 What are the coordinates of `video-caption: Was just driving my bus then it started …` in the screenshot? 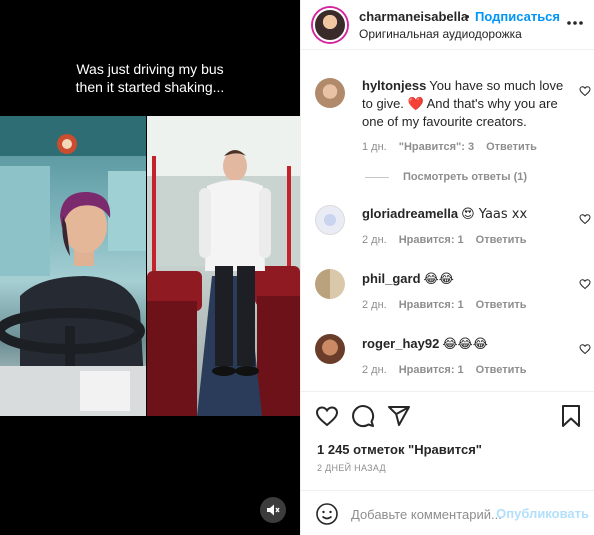 It's located at (150, 78).